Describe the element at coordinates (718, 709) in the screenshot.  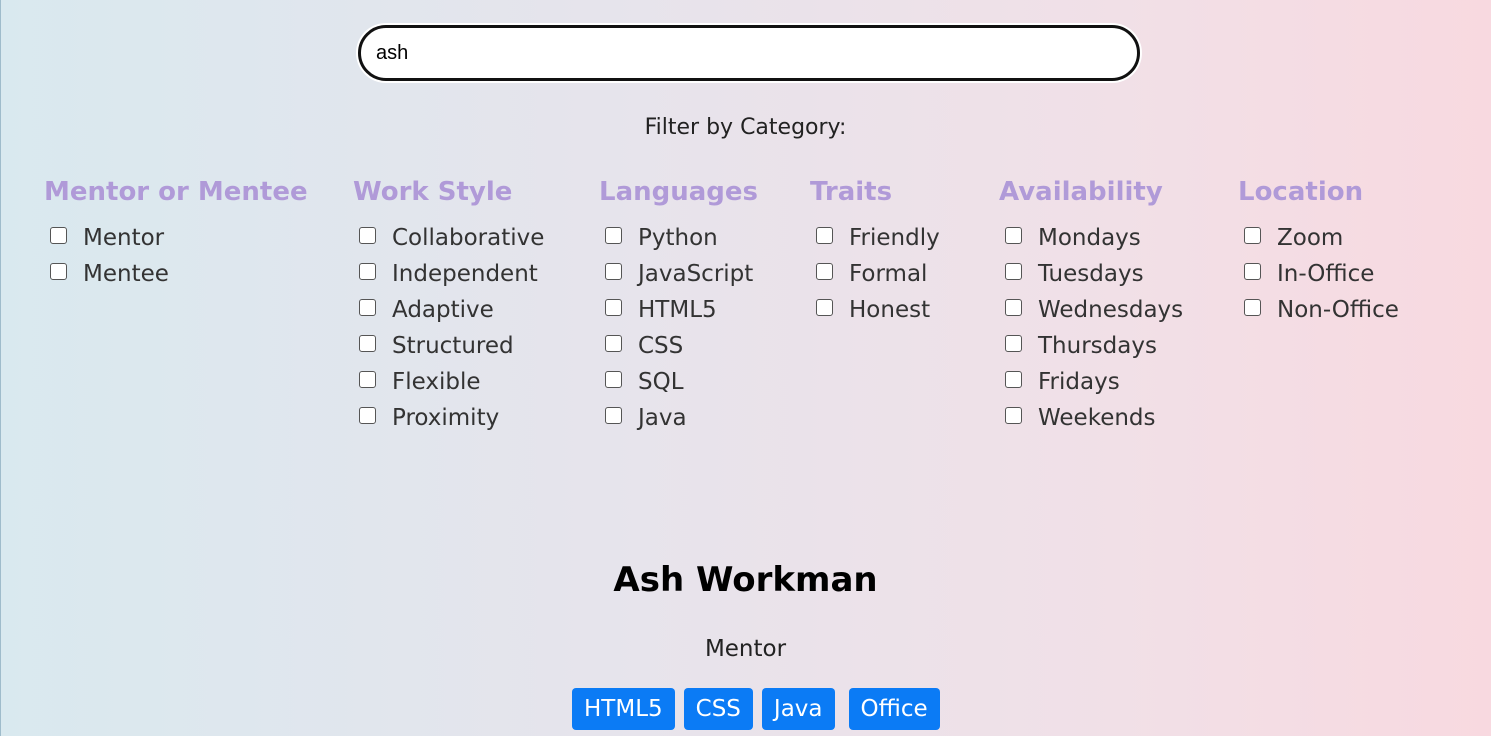
I see `tag-css: CSS` at that location.